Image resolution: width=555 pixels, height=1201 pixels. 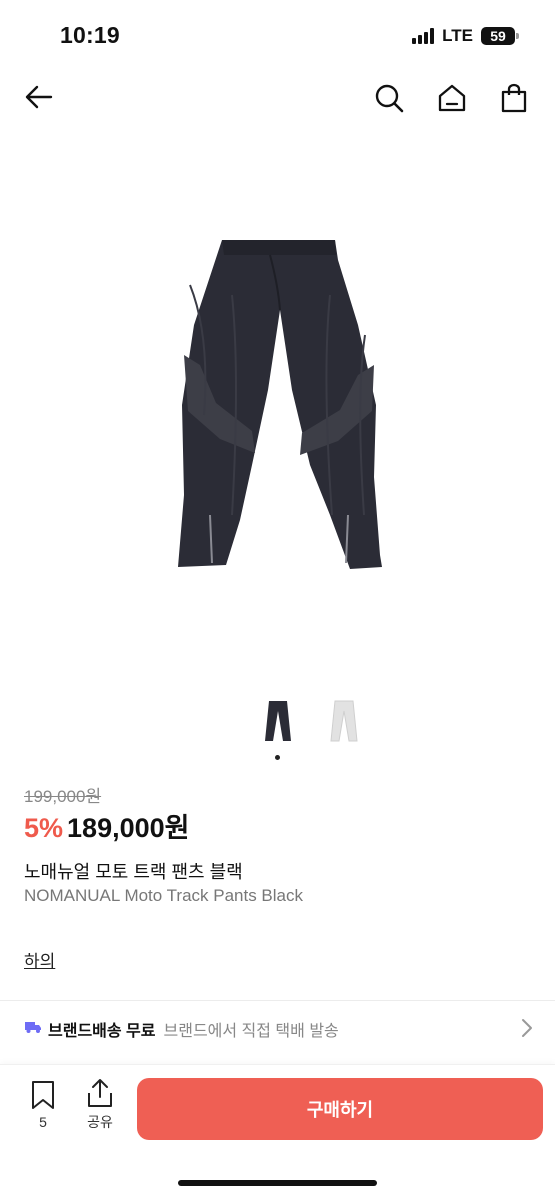 I want to click on bookmark-count: 5, so click(x=43, y=1122).